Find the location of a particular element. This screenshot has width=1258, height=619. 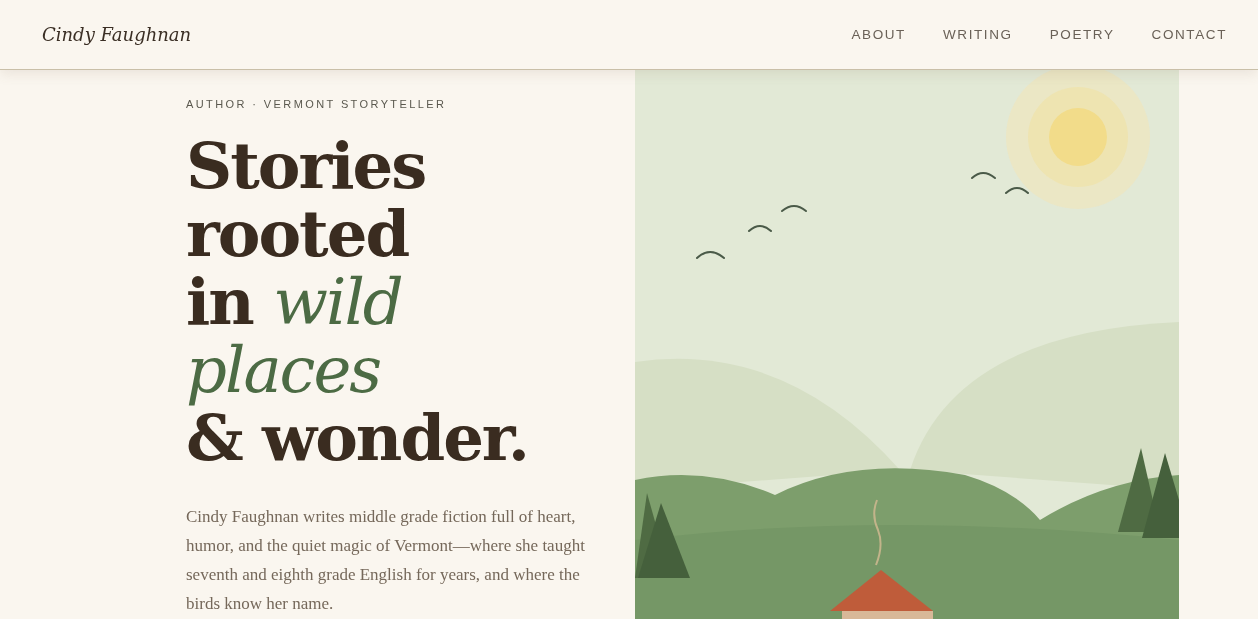

intro-paragraph: Cindy Faughnan writes middle grade fiction full of heart, humor, and the quiet magic of Vermont—where she taught seventh and eighth grade English for years, and where the birds know her name. is located at coordinates (386, 560).